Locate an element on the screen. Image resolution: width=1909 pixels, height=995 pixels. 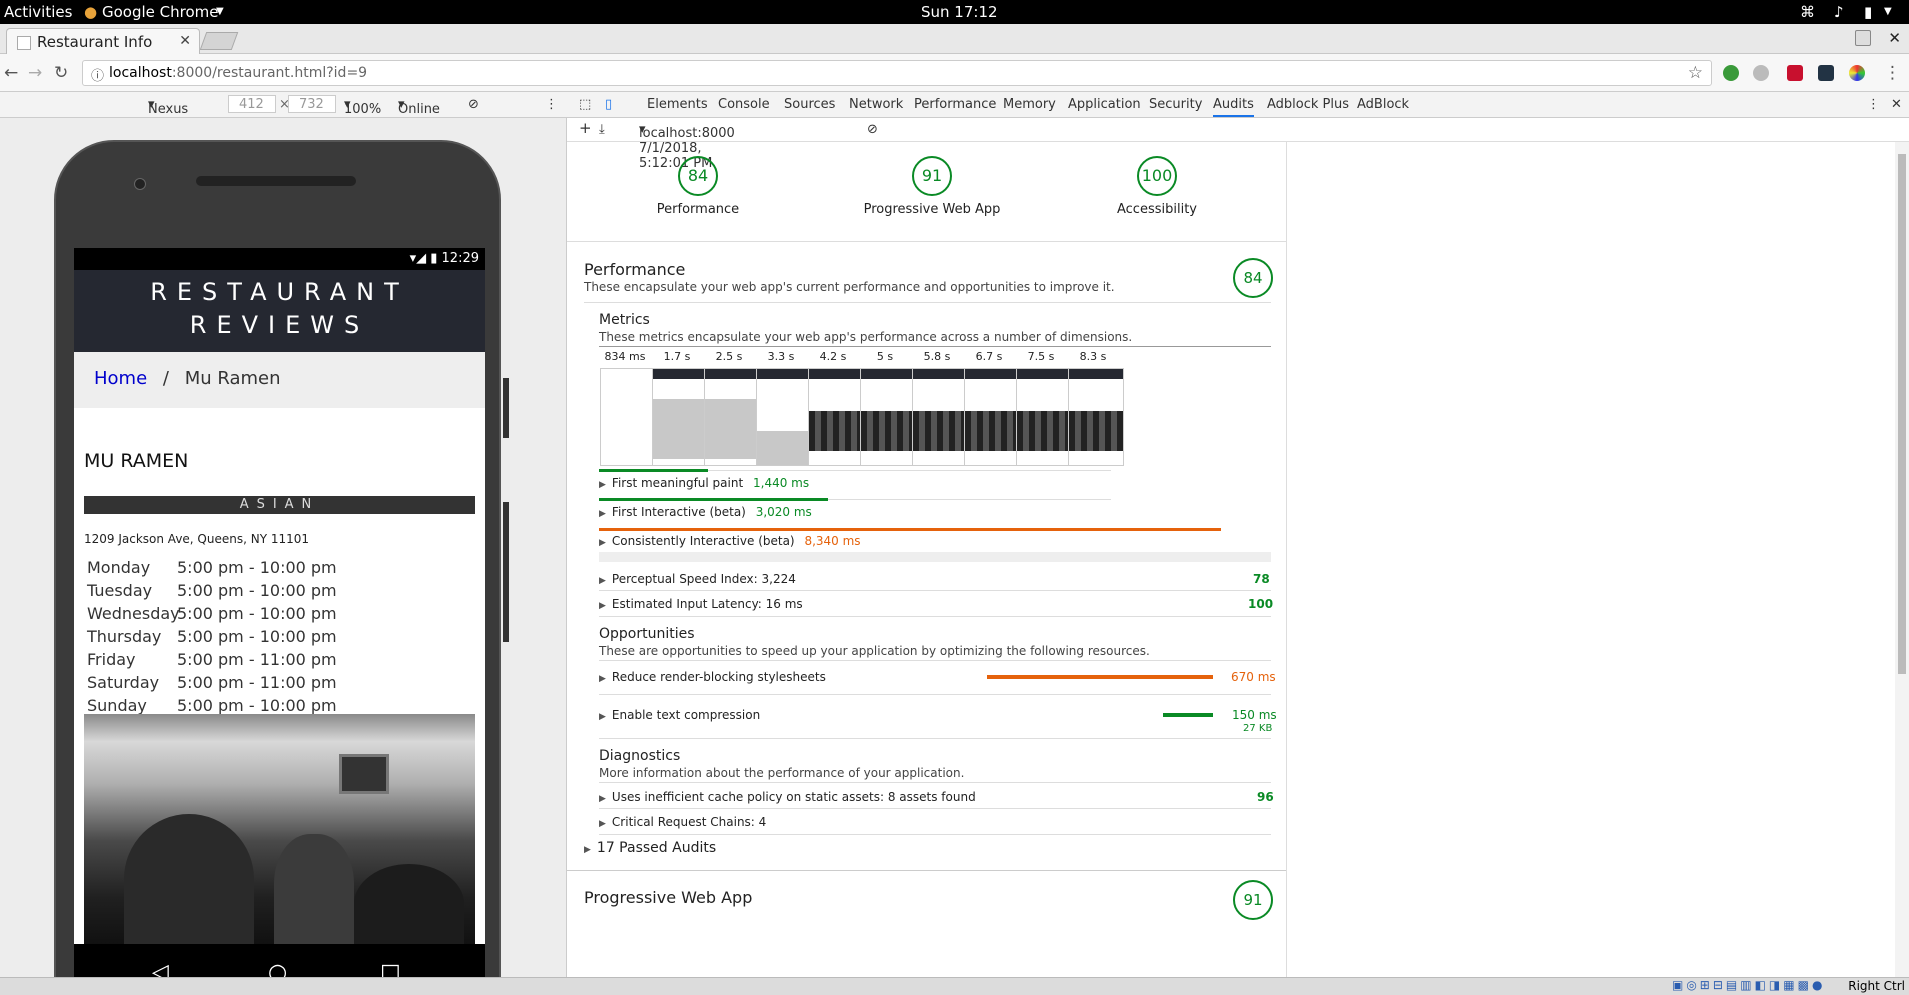
opportunity-size: 27 KB is located at coordinates (1258, 728).